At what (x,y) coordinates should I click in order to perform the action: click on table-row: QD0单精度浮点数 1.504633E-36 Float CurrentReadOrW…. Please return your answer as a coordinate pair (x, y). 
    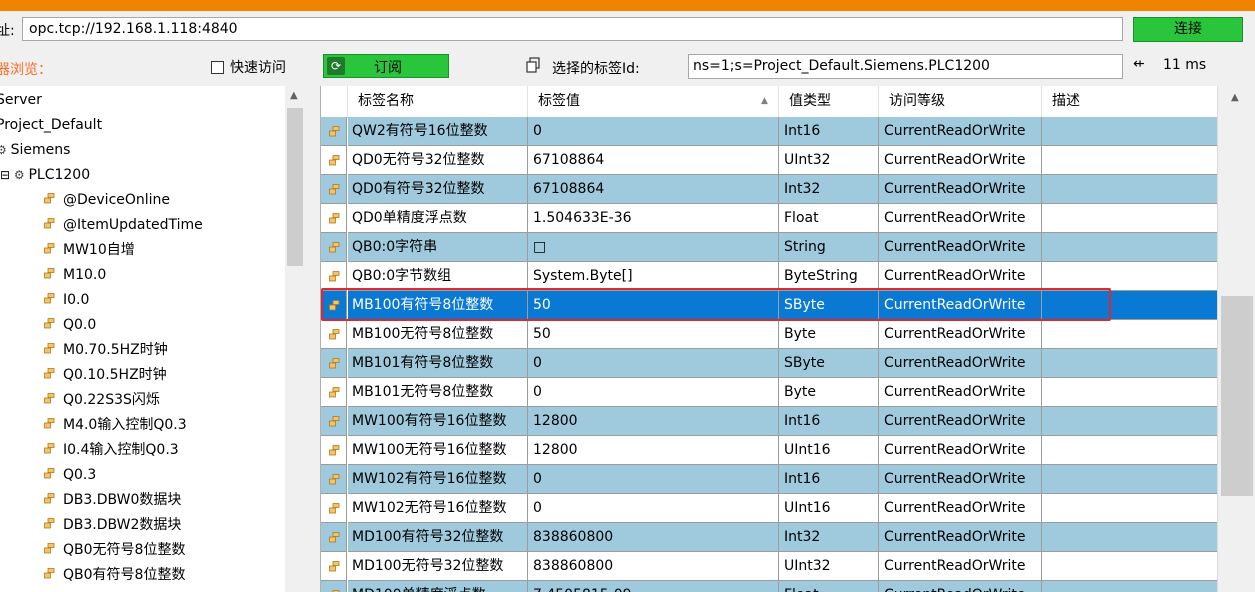
    Looking at the image, I should click on (770, 218).